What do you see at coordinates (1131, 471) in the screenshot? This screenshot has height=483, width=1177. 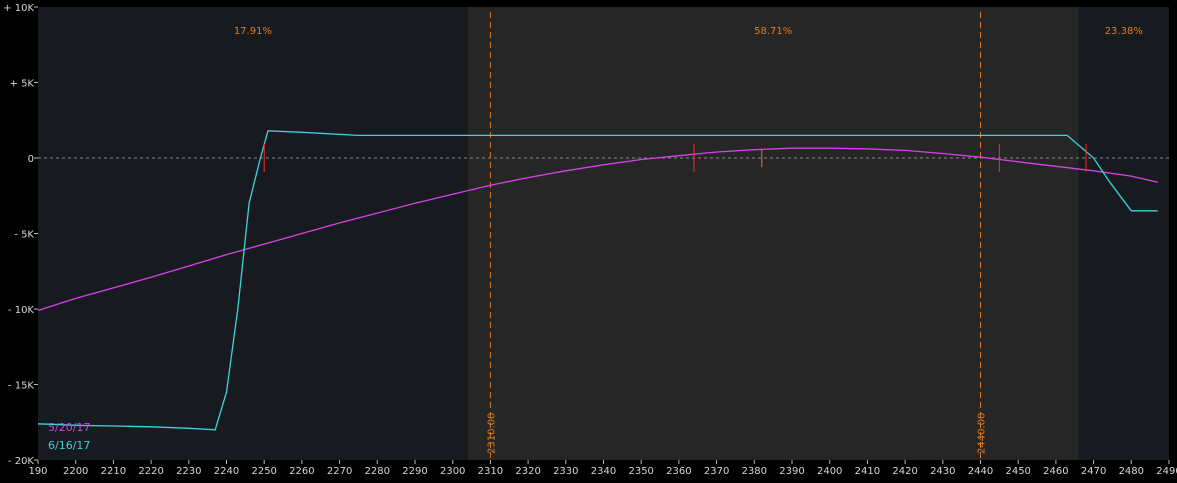 I see `x-tick-label: 2480` at bounding box center [1131, 471].